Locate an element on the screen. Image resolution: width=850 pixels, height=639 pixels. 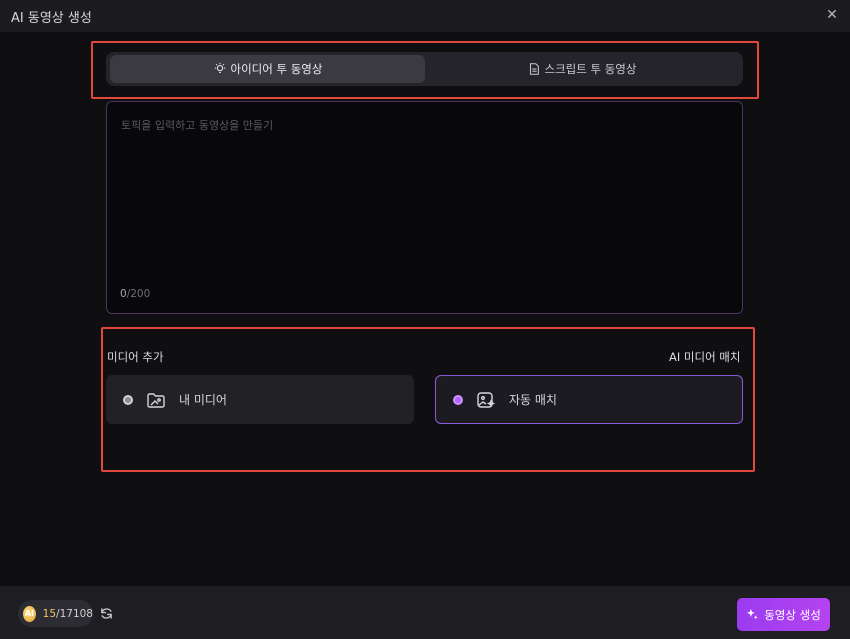
ai-media-match-label: AI 미디어 매치 is located at coordinates (705, 357).